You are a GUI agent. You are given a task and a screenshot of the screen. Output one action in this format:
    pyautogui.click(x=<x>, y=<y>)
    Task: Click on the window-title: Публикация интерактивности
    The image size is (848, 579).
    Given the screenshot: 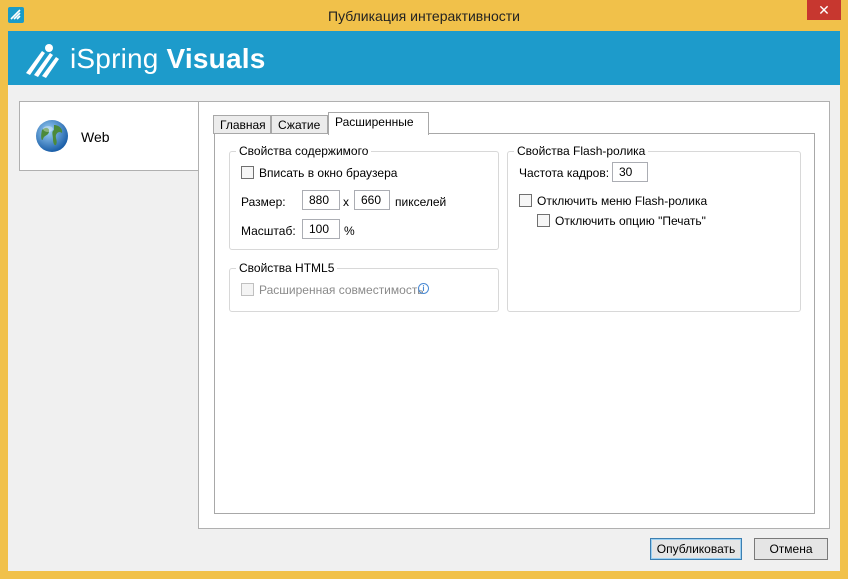 What is the action you would take?
    pyautogui.click(x=424, y=16)
    